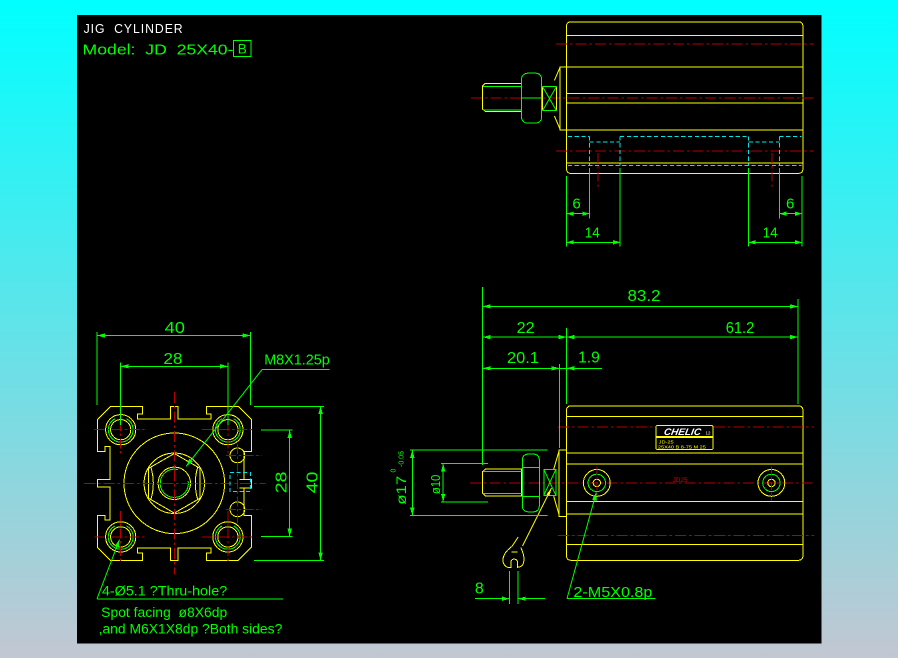 The image size is (898, 658). What do you see at coordinates (394, 470) in the screenshot?
I see `svg-text: 0` at bounding box center [394, 470].